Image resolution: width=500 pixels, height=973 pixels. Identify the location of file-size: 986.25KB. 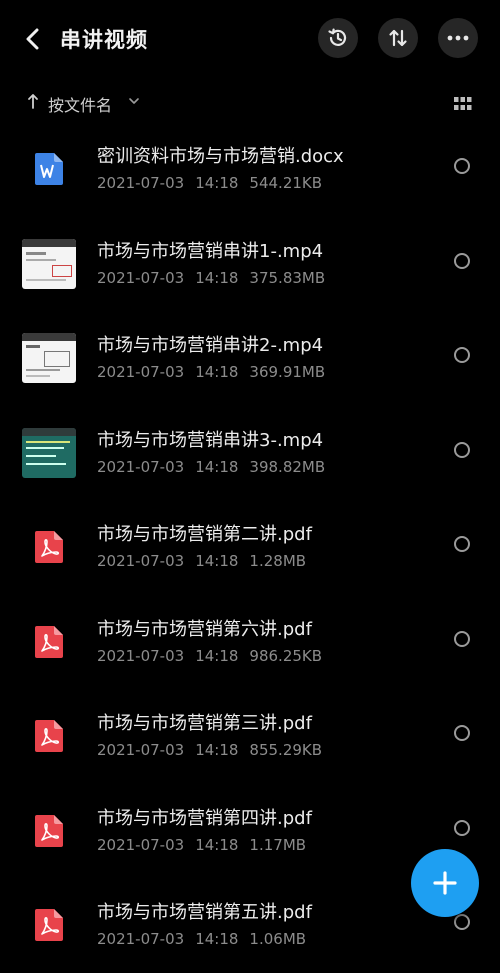
(286, 655).